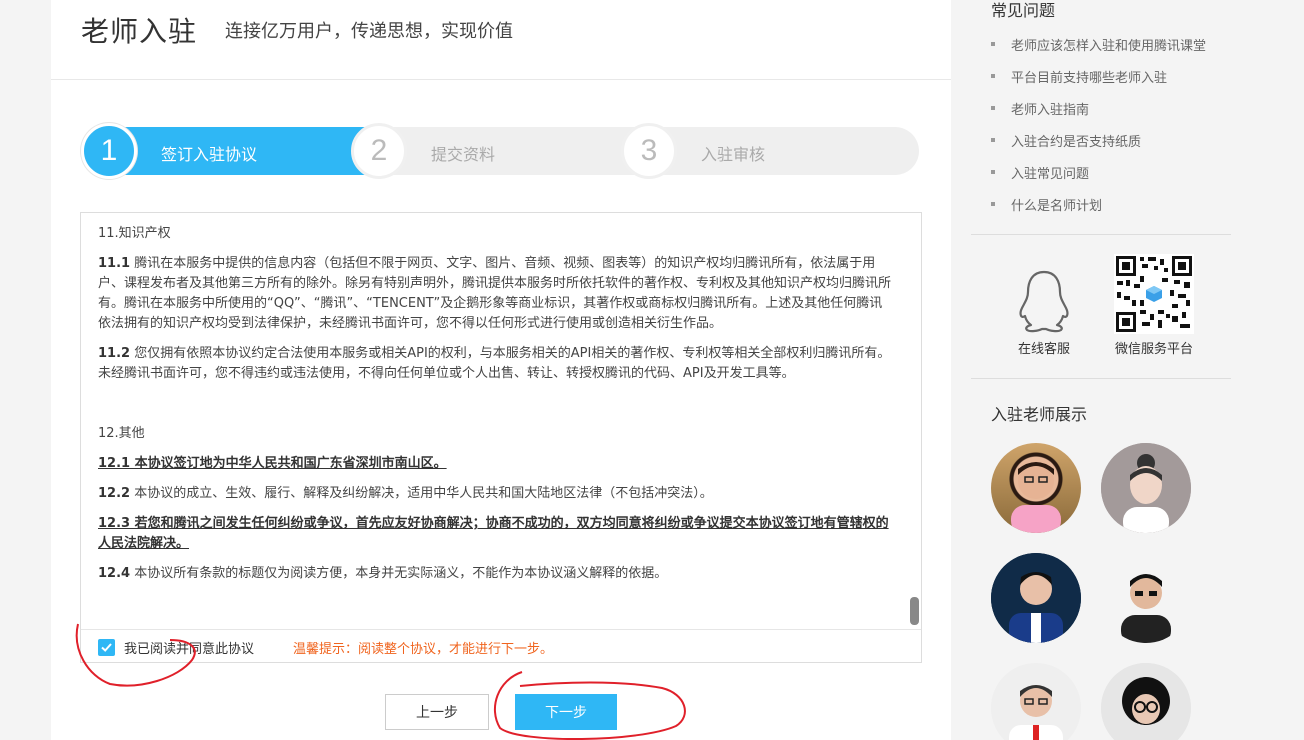 The width and height of the screenshot is (1304, 740). What do you see at coordinates (914, 611) in the screenshot?
I see `agreement-scrollbar` at bounding box center [914, 611].